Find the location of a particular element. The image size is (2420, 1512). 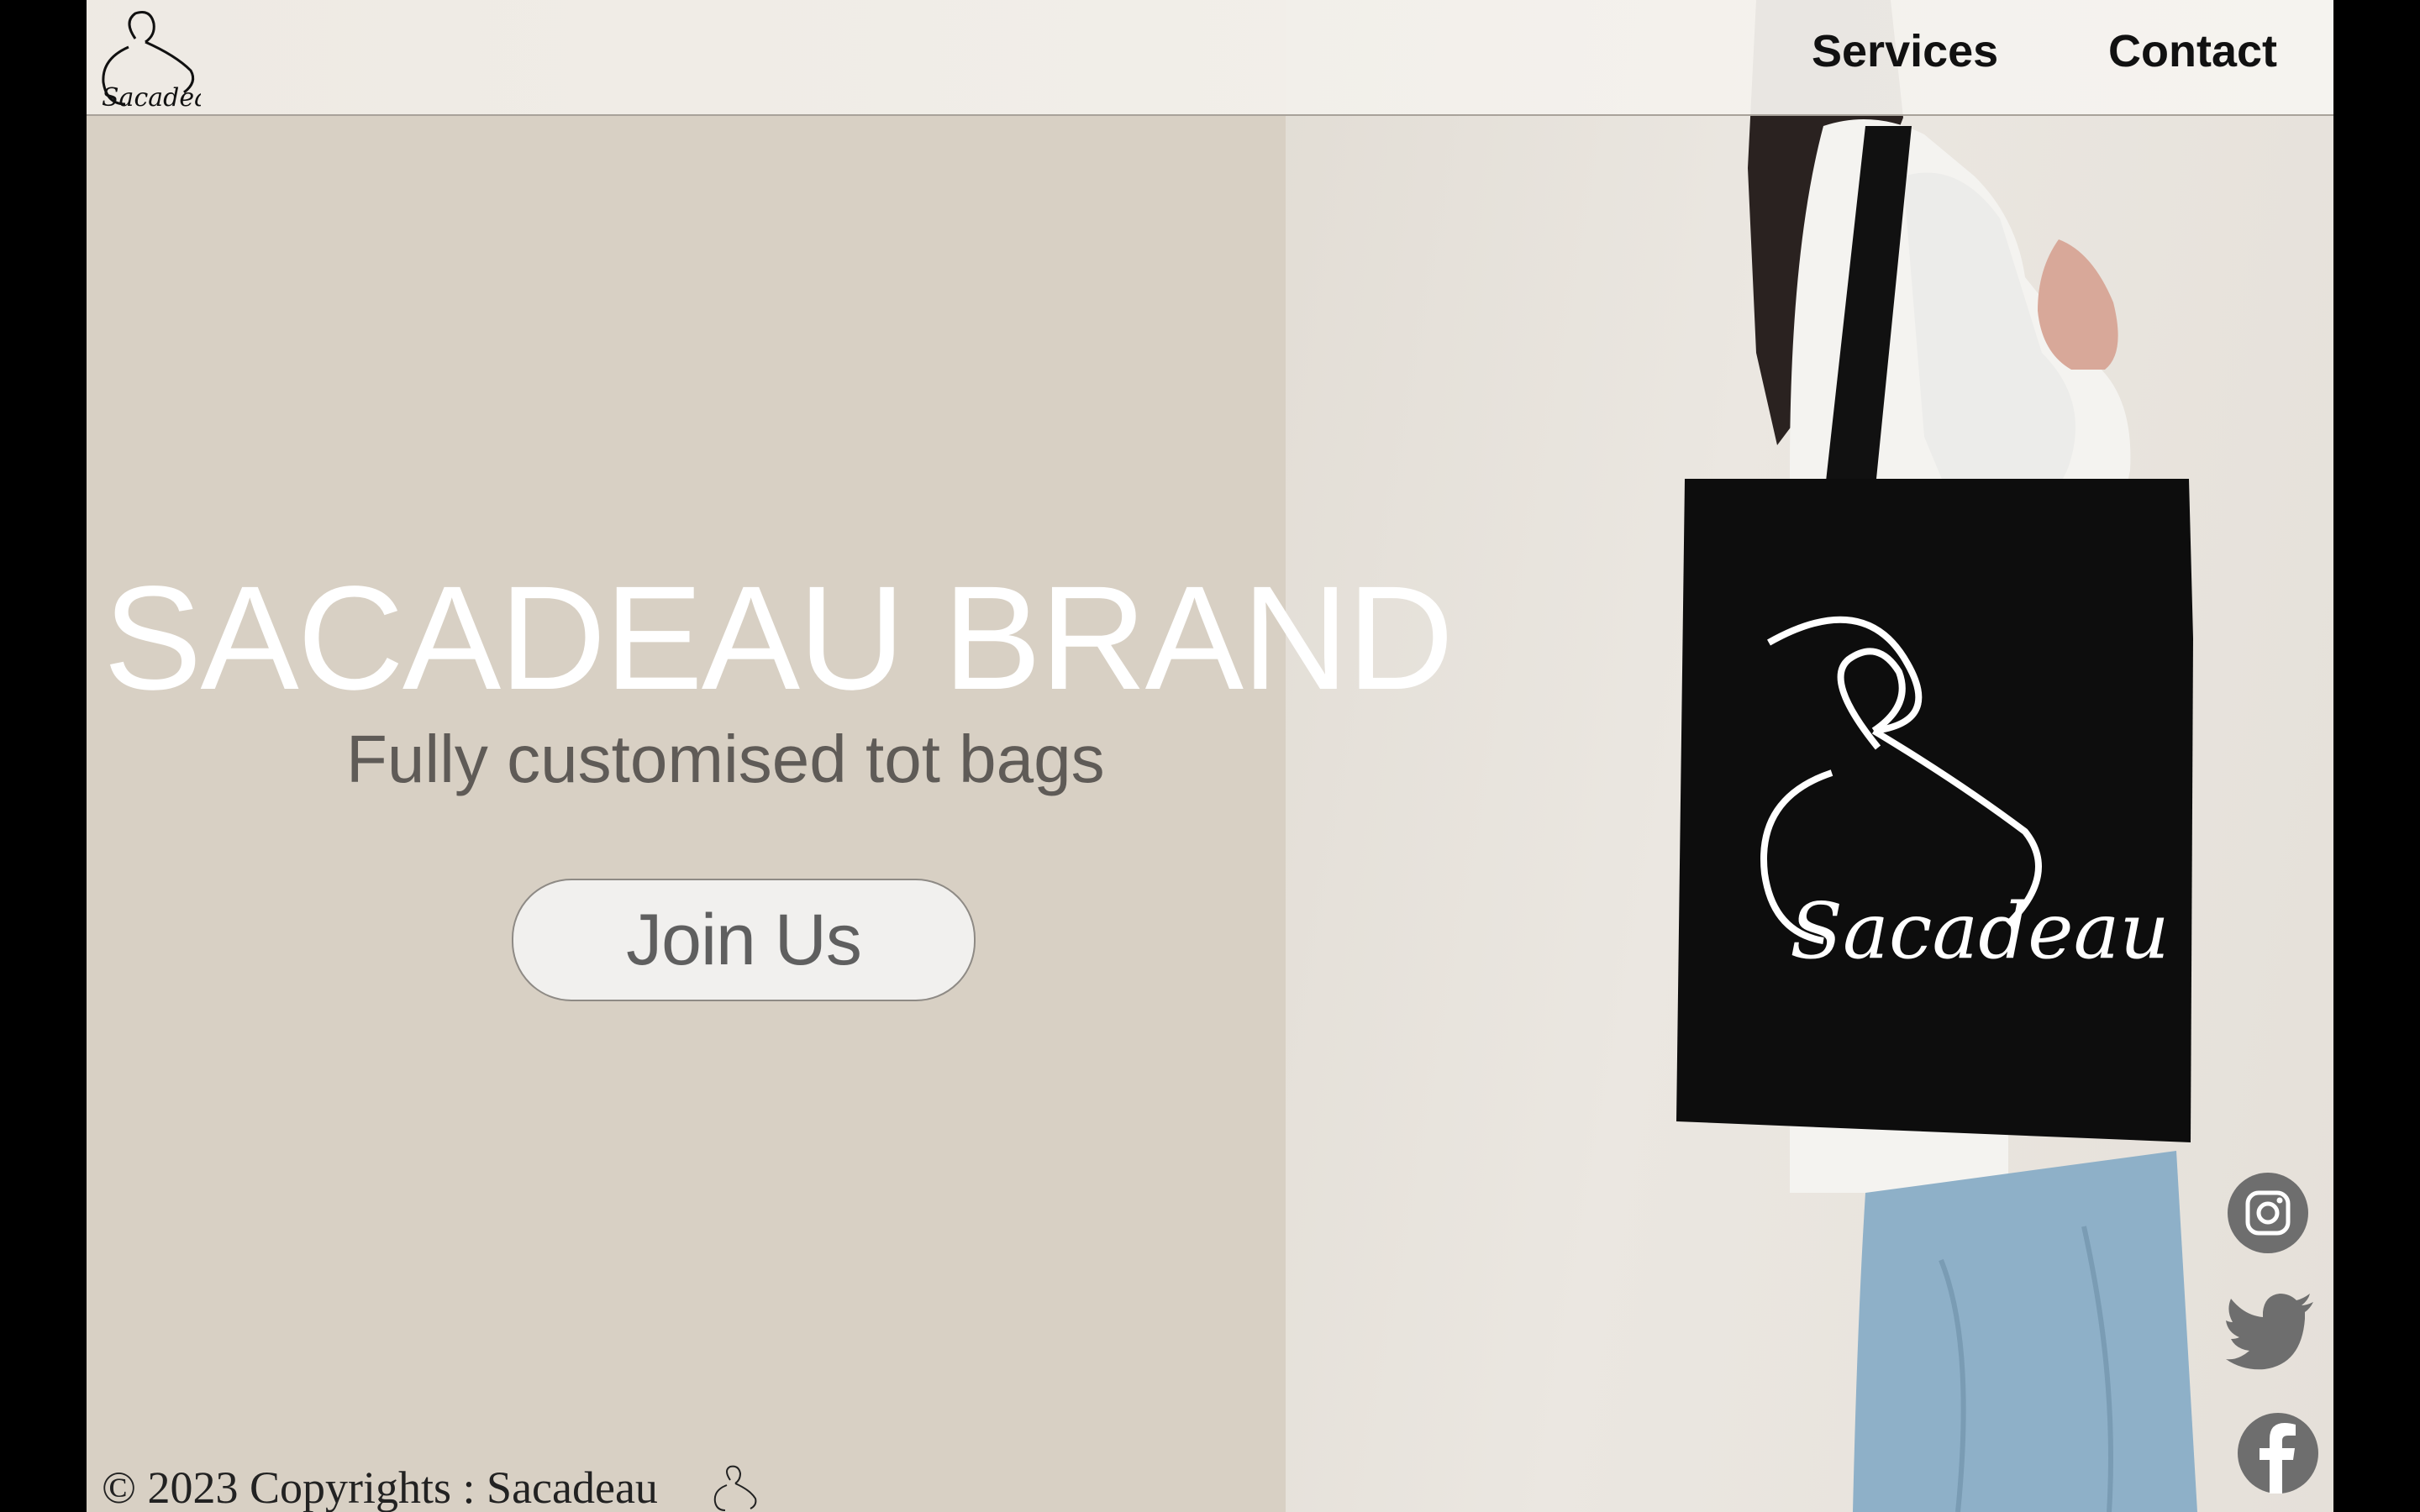

hero-title: SACADEAU BRAND is located at coordinates (779, 638).